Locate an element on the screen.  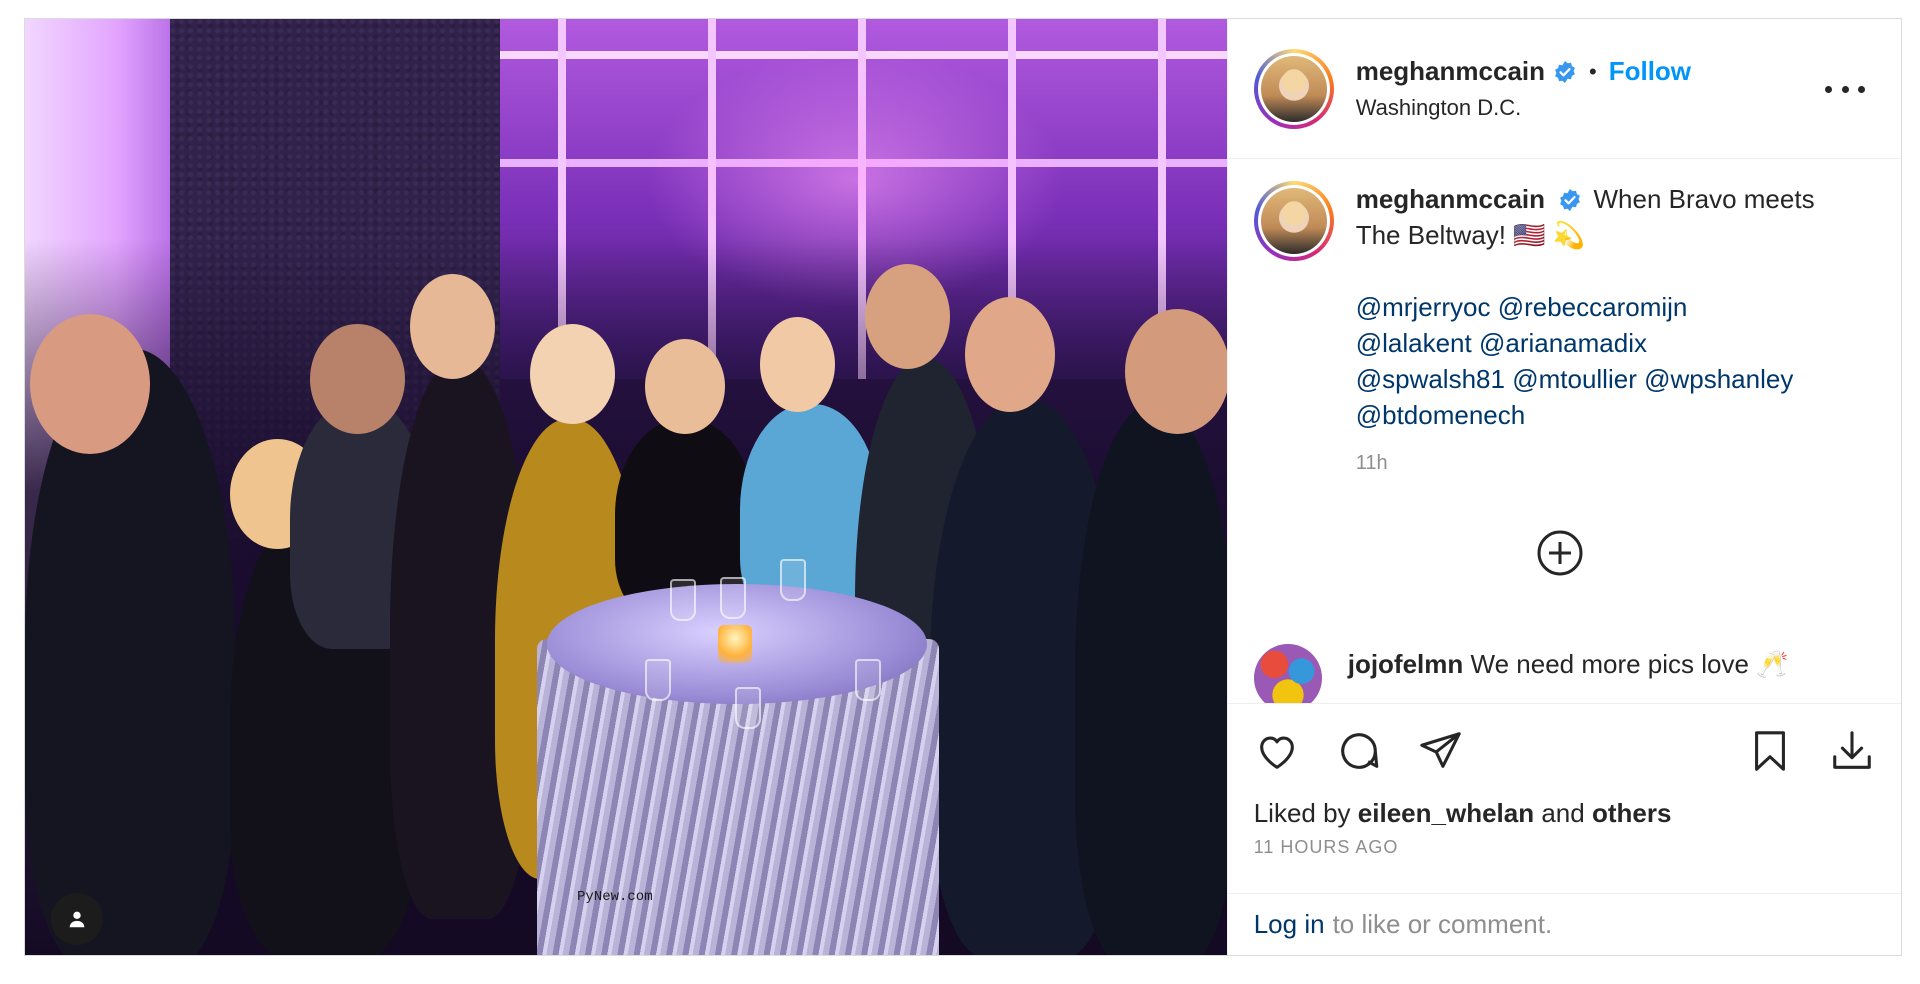
follow-button: Follow is located at coordinates (1650, 71).